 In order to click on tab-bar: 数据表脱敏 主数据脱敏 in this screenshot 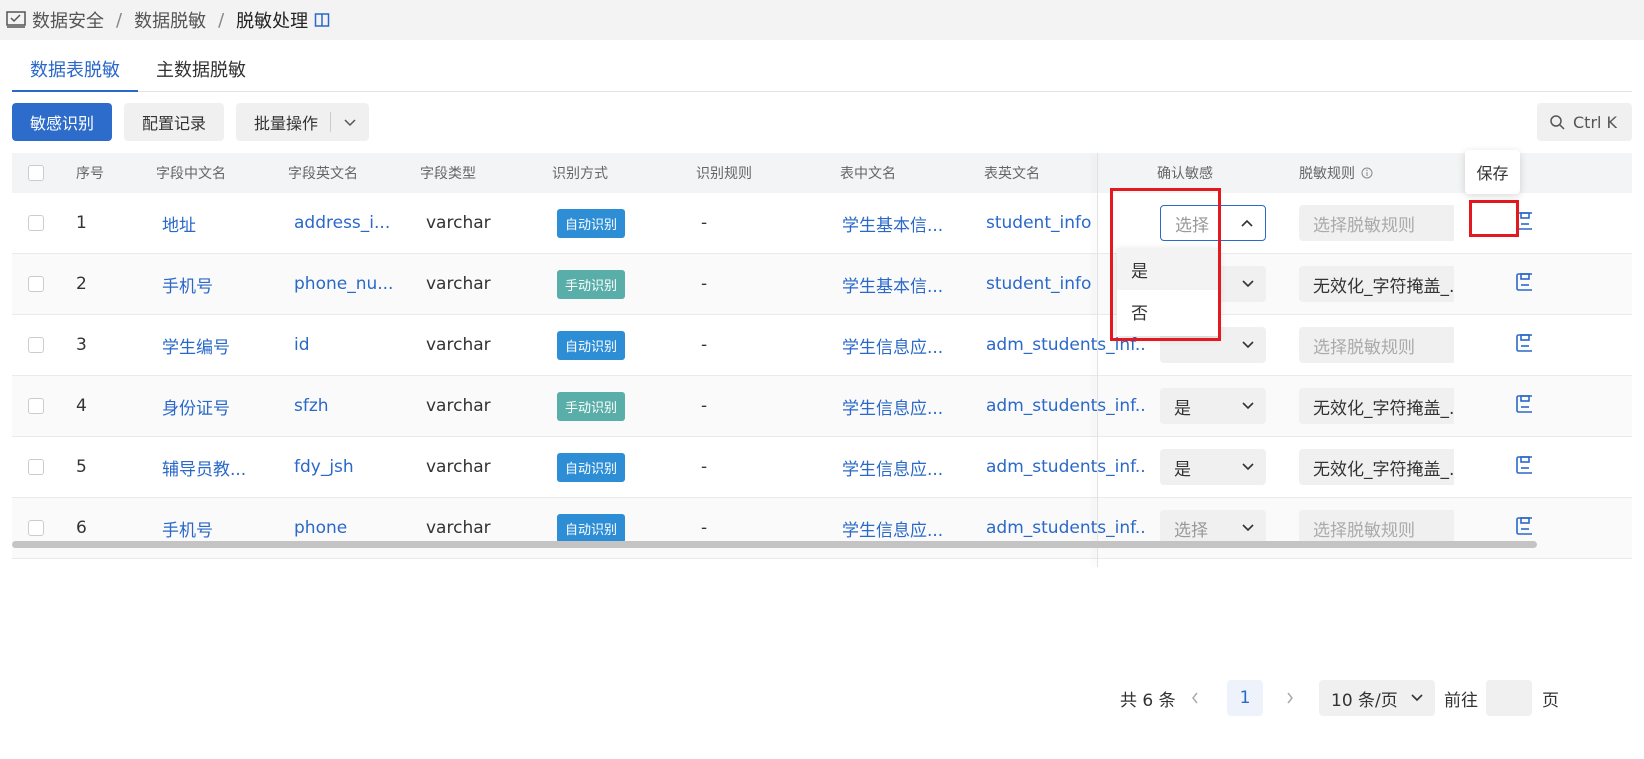, I will do `click(822, 66)`.